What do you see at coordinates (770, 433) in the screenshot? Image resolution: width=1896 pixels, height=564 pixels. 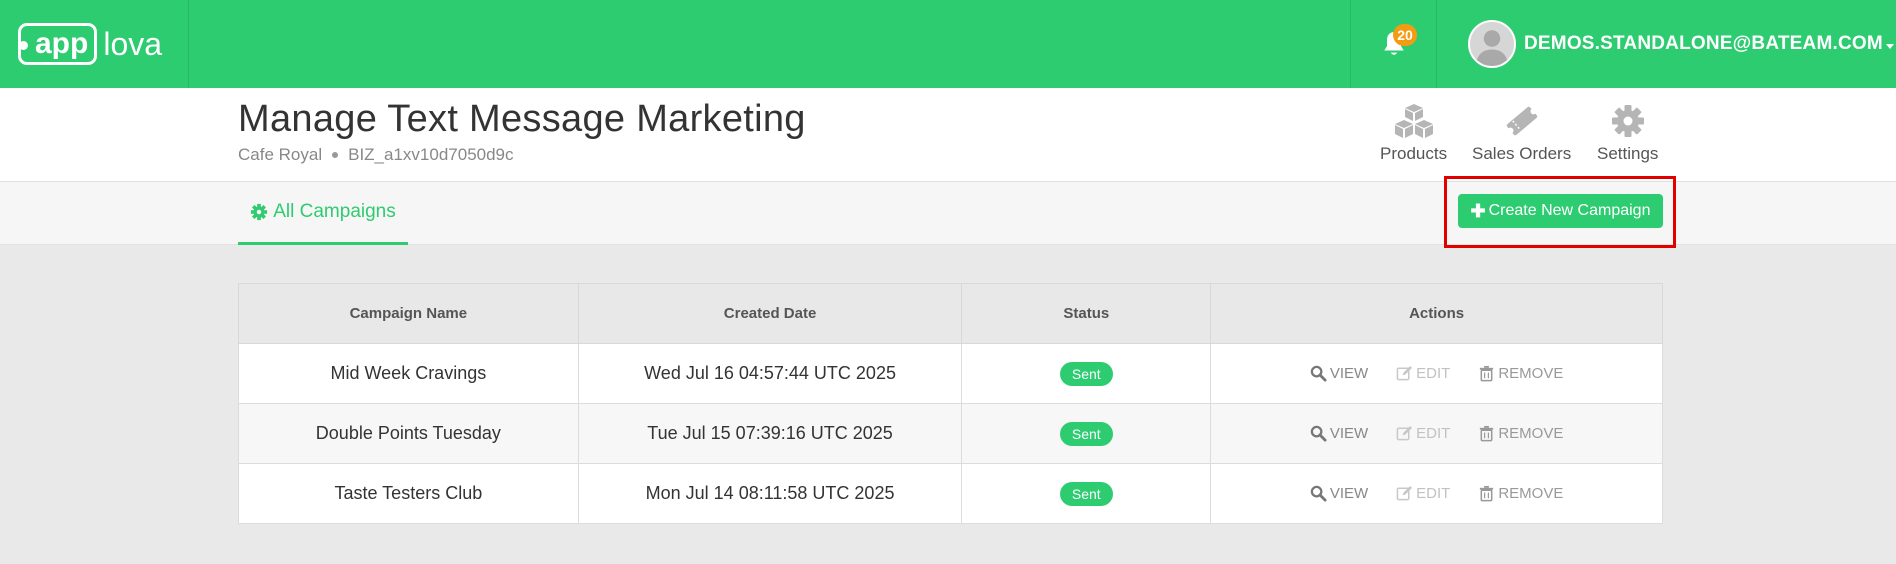 I see `created-date-cell: Tue Jul 15 07:39:16 UTC 2025` at bounding box center [770, 433].